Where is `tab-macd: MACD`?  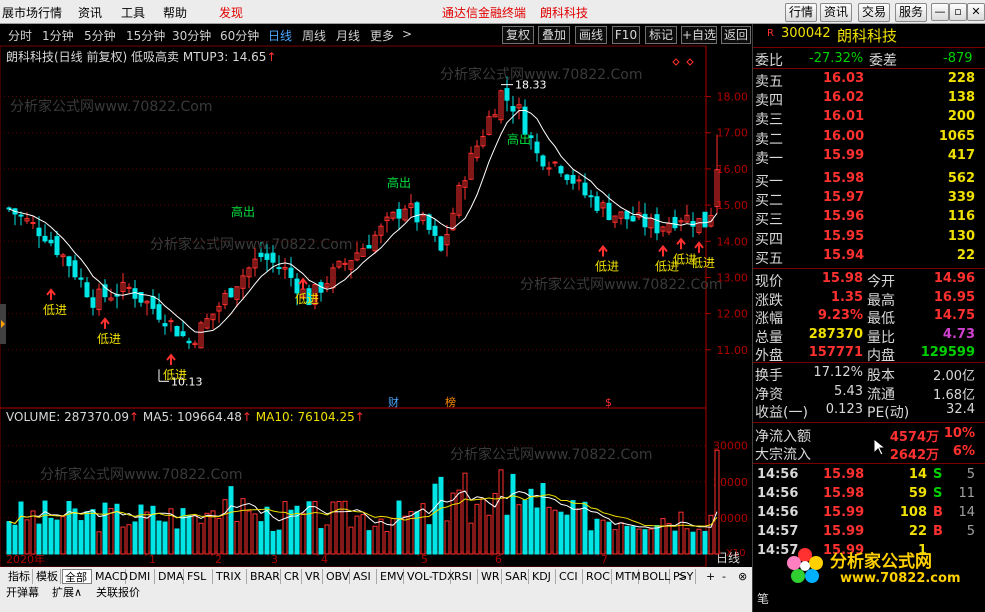
tab-macd: MACD is located at coordinates (110, 576).